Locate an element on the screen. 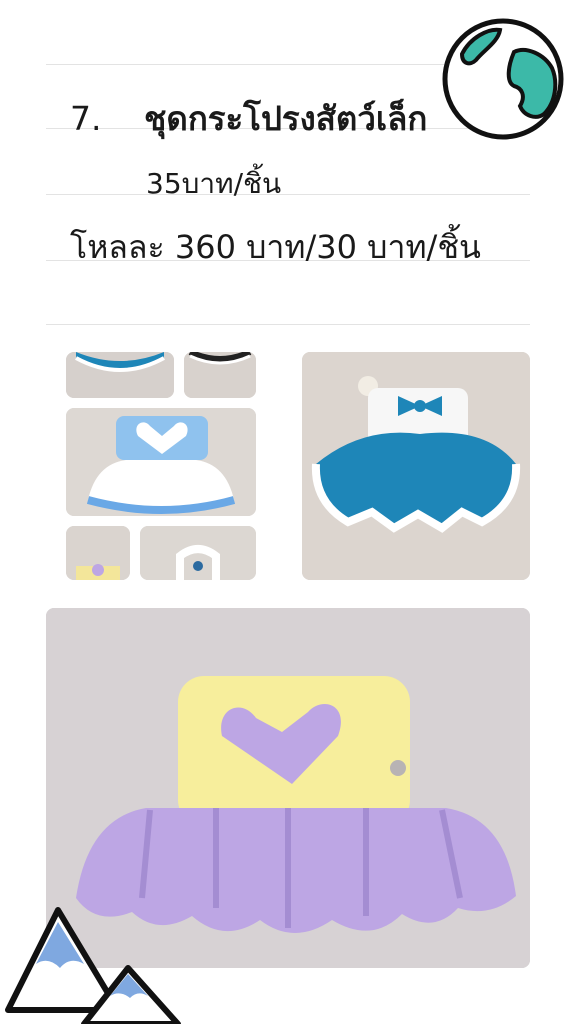  globe-sticker-icon is located at coordinates (503, 79).